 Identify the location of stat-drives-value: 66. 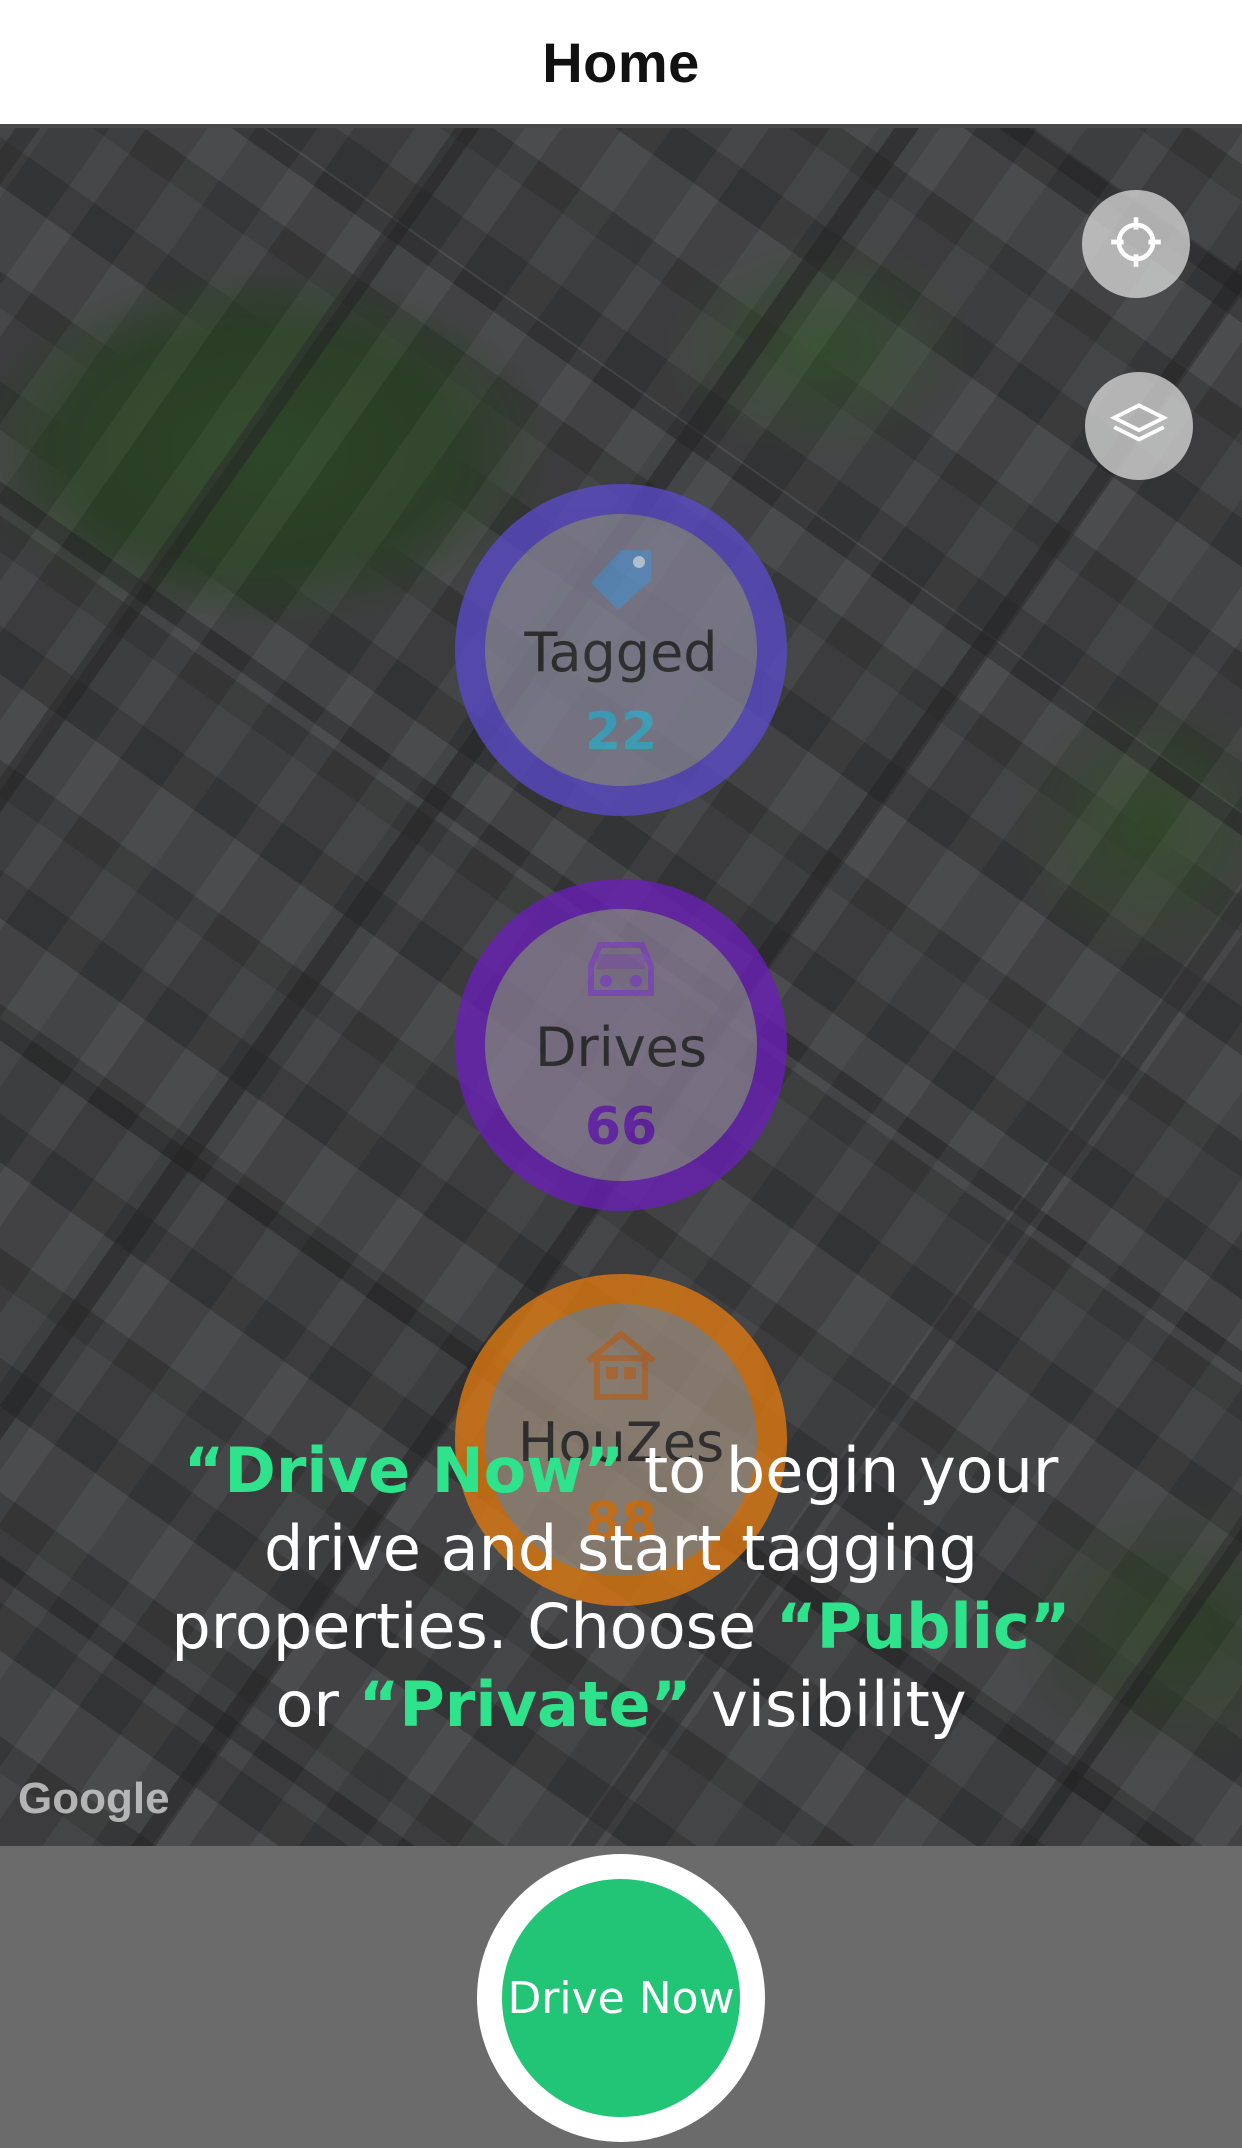
(621, 1127).